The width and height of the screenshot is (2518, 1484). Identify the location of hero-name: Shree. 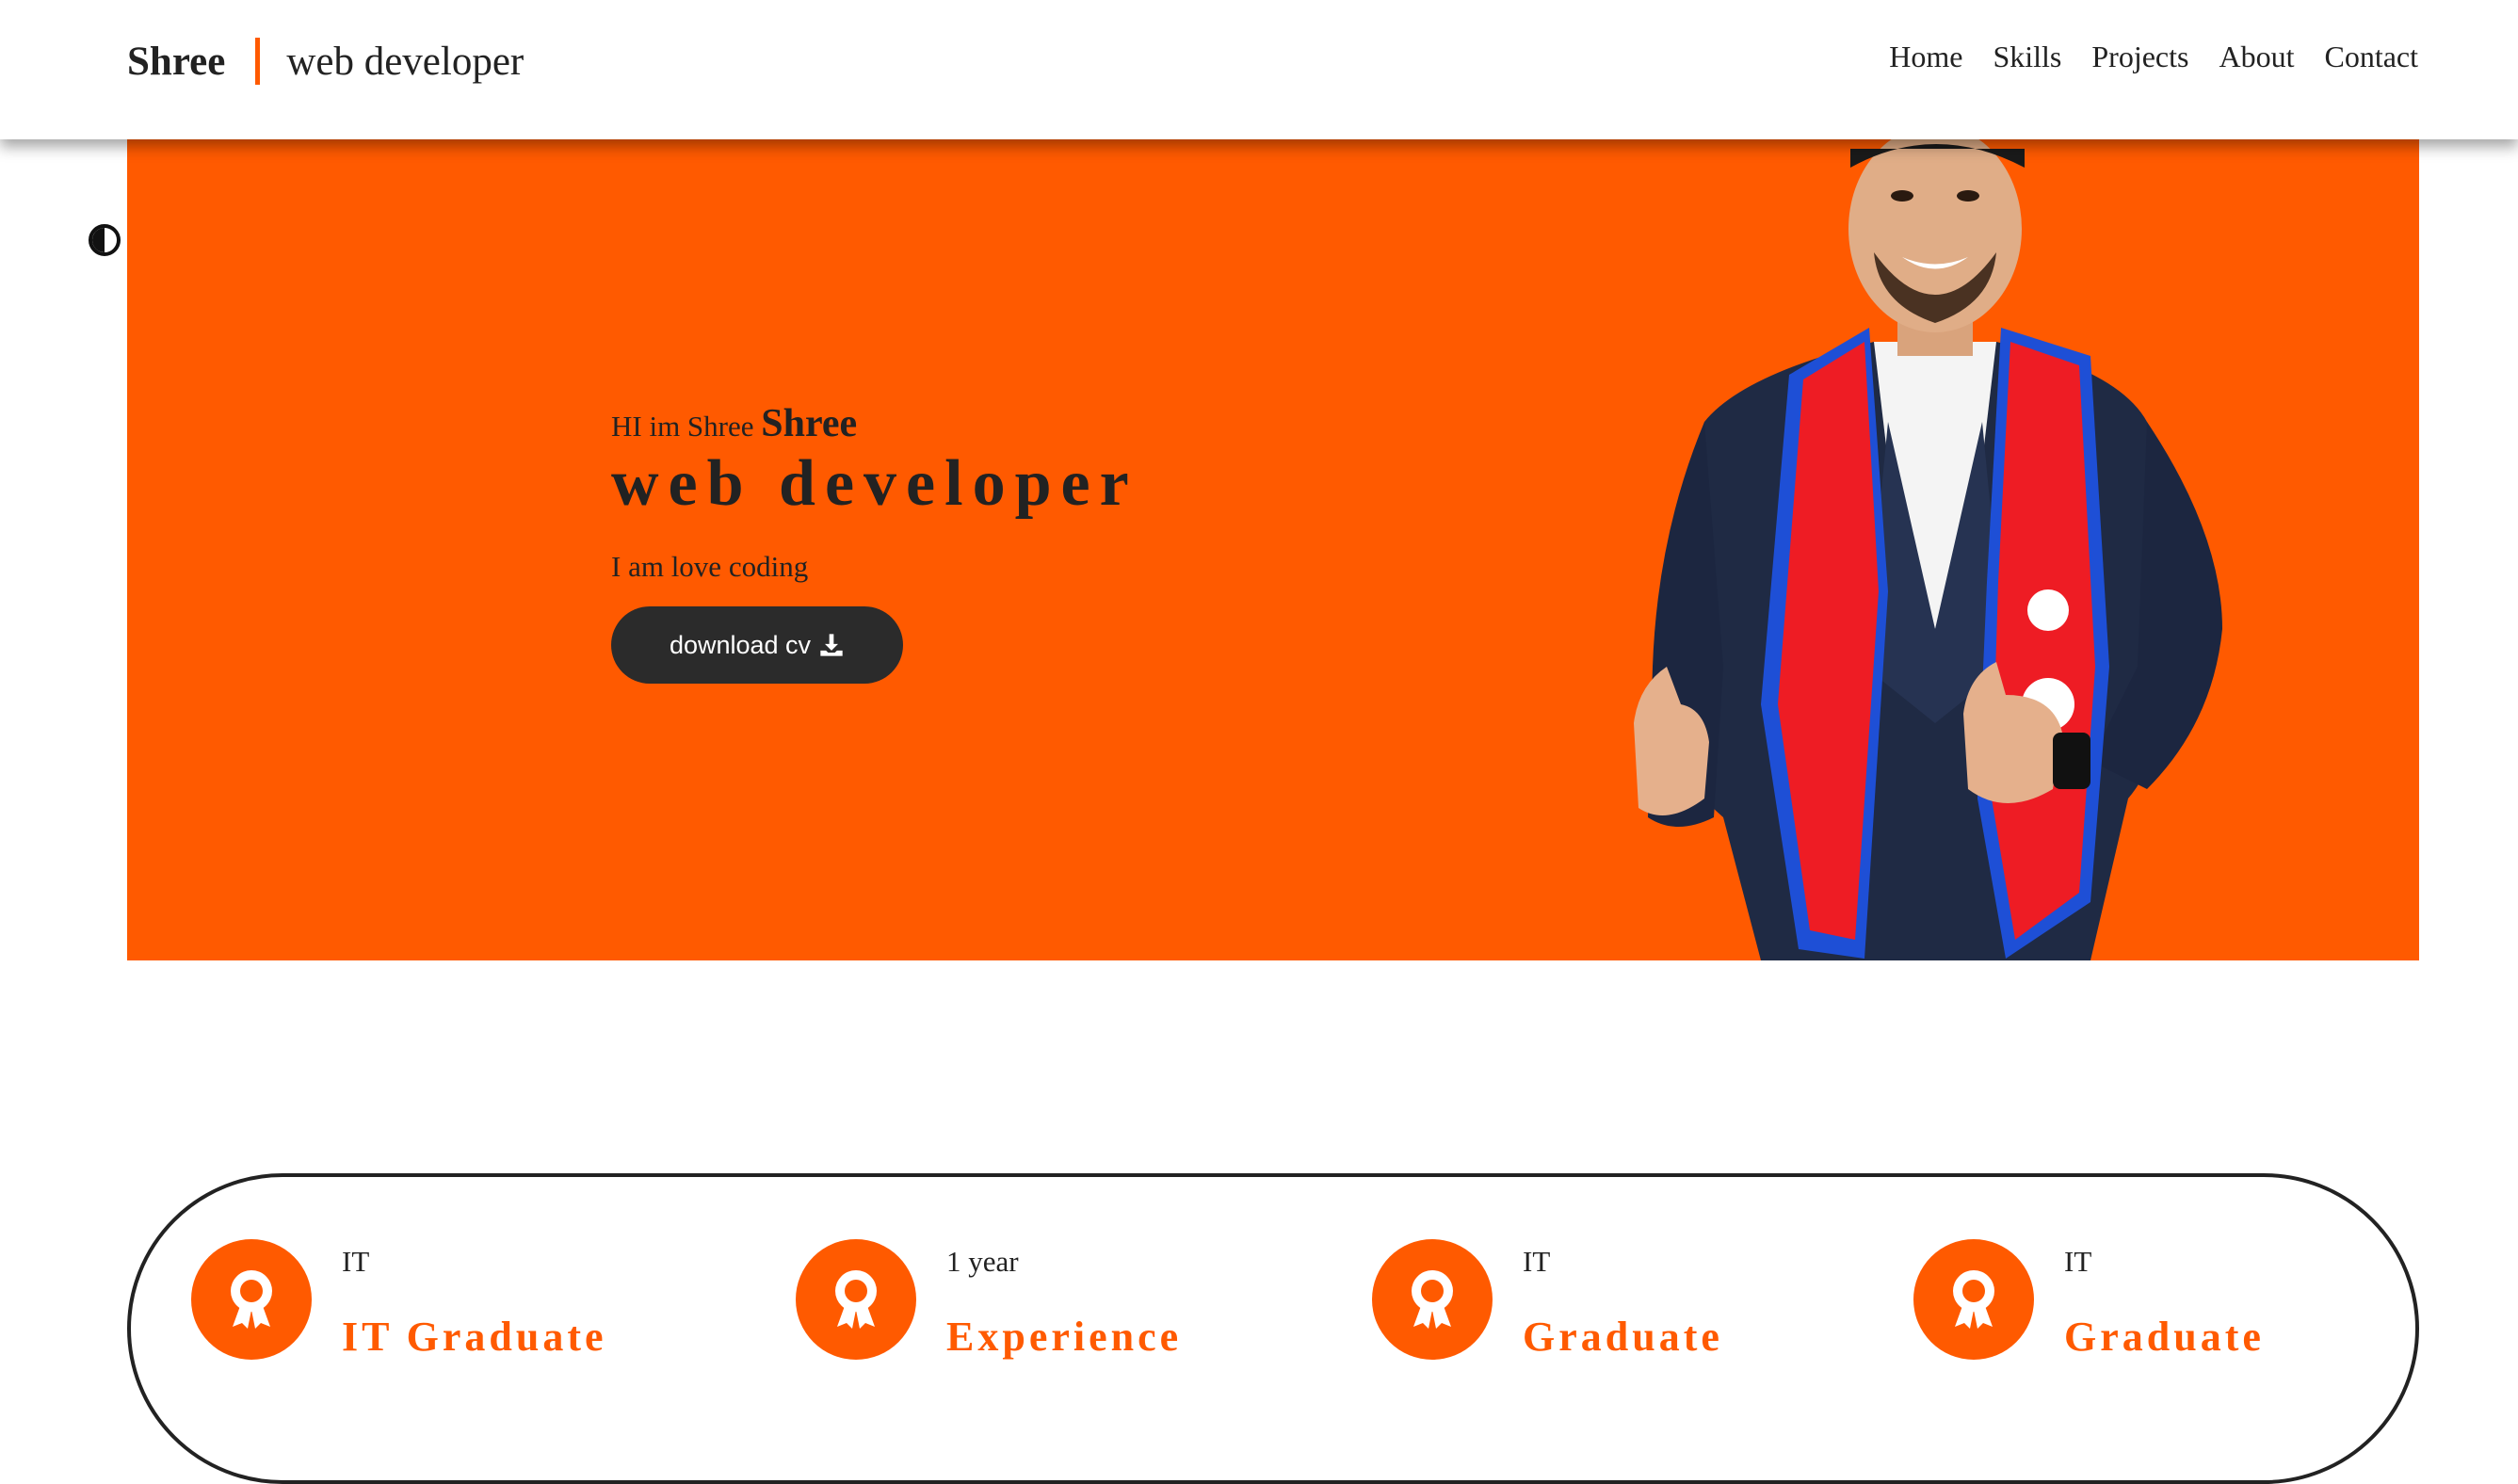
(809, 423).